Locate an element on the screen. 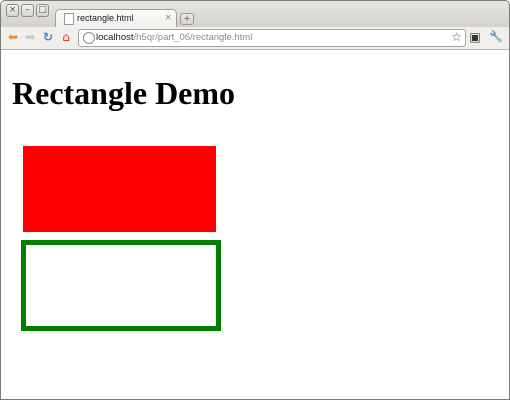  reload-icon: ↻ is located at coordinates (48, 37).